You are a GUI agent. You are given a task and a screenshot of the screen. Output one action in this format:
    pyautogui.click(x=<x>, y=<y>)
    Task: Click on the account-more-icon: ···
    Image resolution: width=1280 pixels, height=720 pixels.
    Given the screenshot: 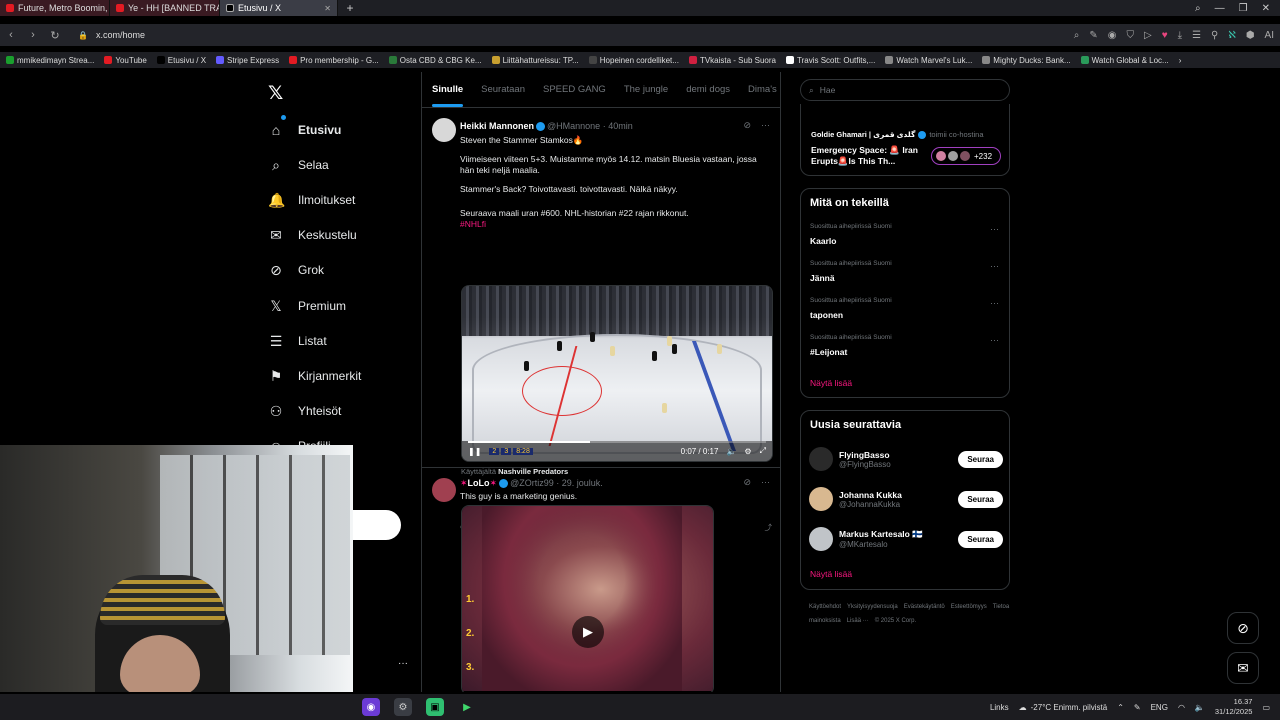 What is the action you would take?
    pyautogui.click(x=403, y=663)
    